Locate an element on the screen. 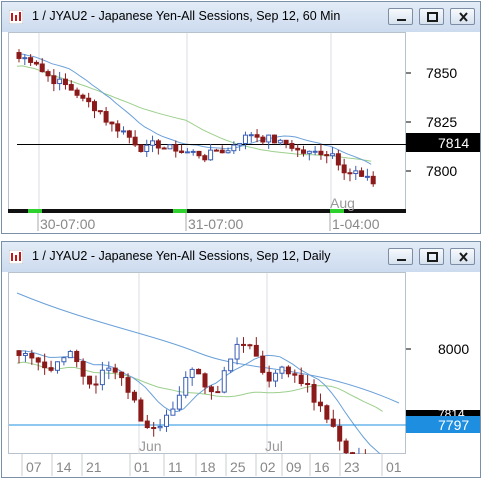 The image size is (484, 481). price-label-8000: 8000 is located at coordinates (453, 349).